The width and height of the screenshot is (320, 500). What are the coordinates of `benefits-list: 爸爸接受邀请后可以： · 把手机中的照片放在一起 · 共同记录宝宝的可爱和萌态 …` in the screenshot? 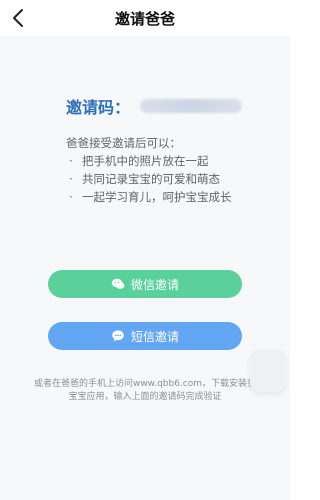 It's located at (149, 170).